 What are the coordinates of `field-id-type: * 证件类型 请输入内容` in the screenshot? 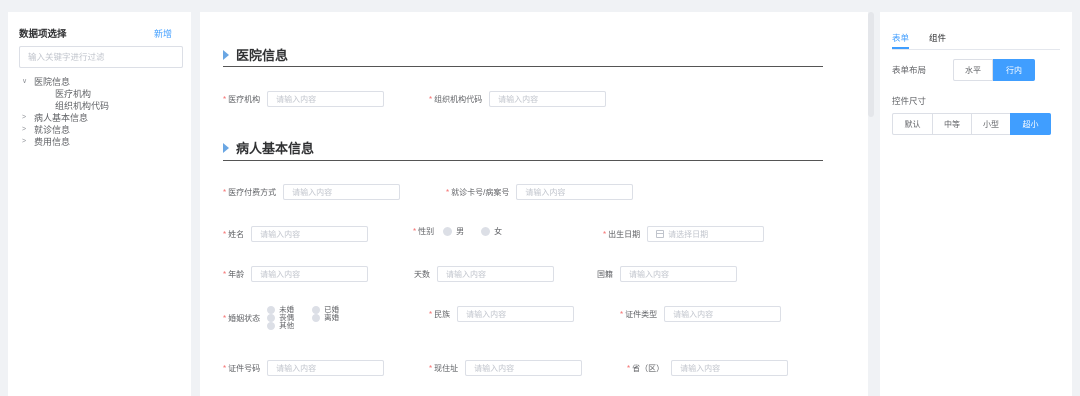 It's located at (701, 314).